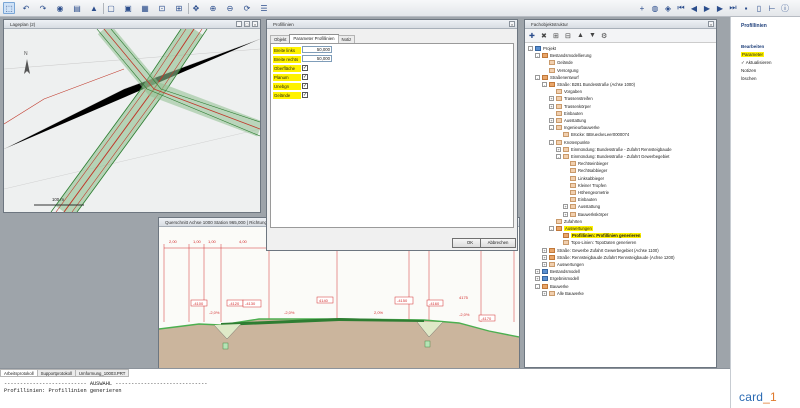 Image resolution: width=800 pixels, height=408 pixels. Describe the element at coordinates (557, 278) in the screenshot. I see `tree-node: + Ergebnismodell` at that location.